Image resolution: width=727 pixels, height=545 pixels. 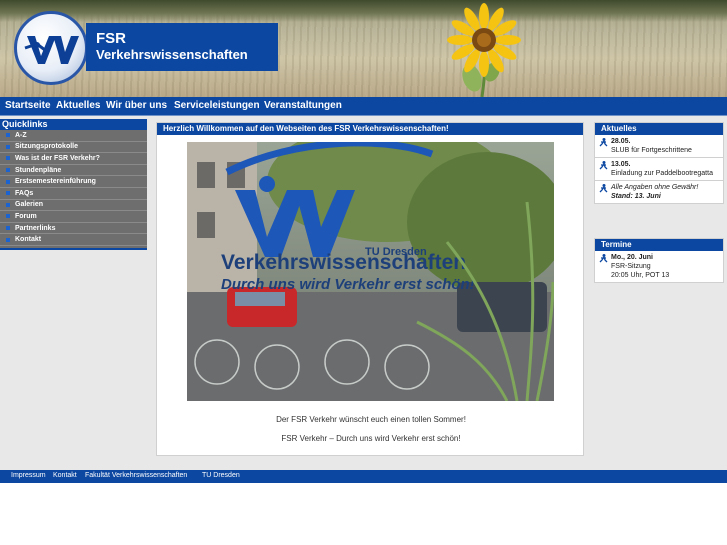 I want to click on quicklink-erstsemester: Erstsemestereinführung, so click(x=73, y=182).